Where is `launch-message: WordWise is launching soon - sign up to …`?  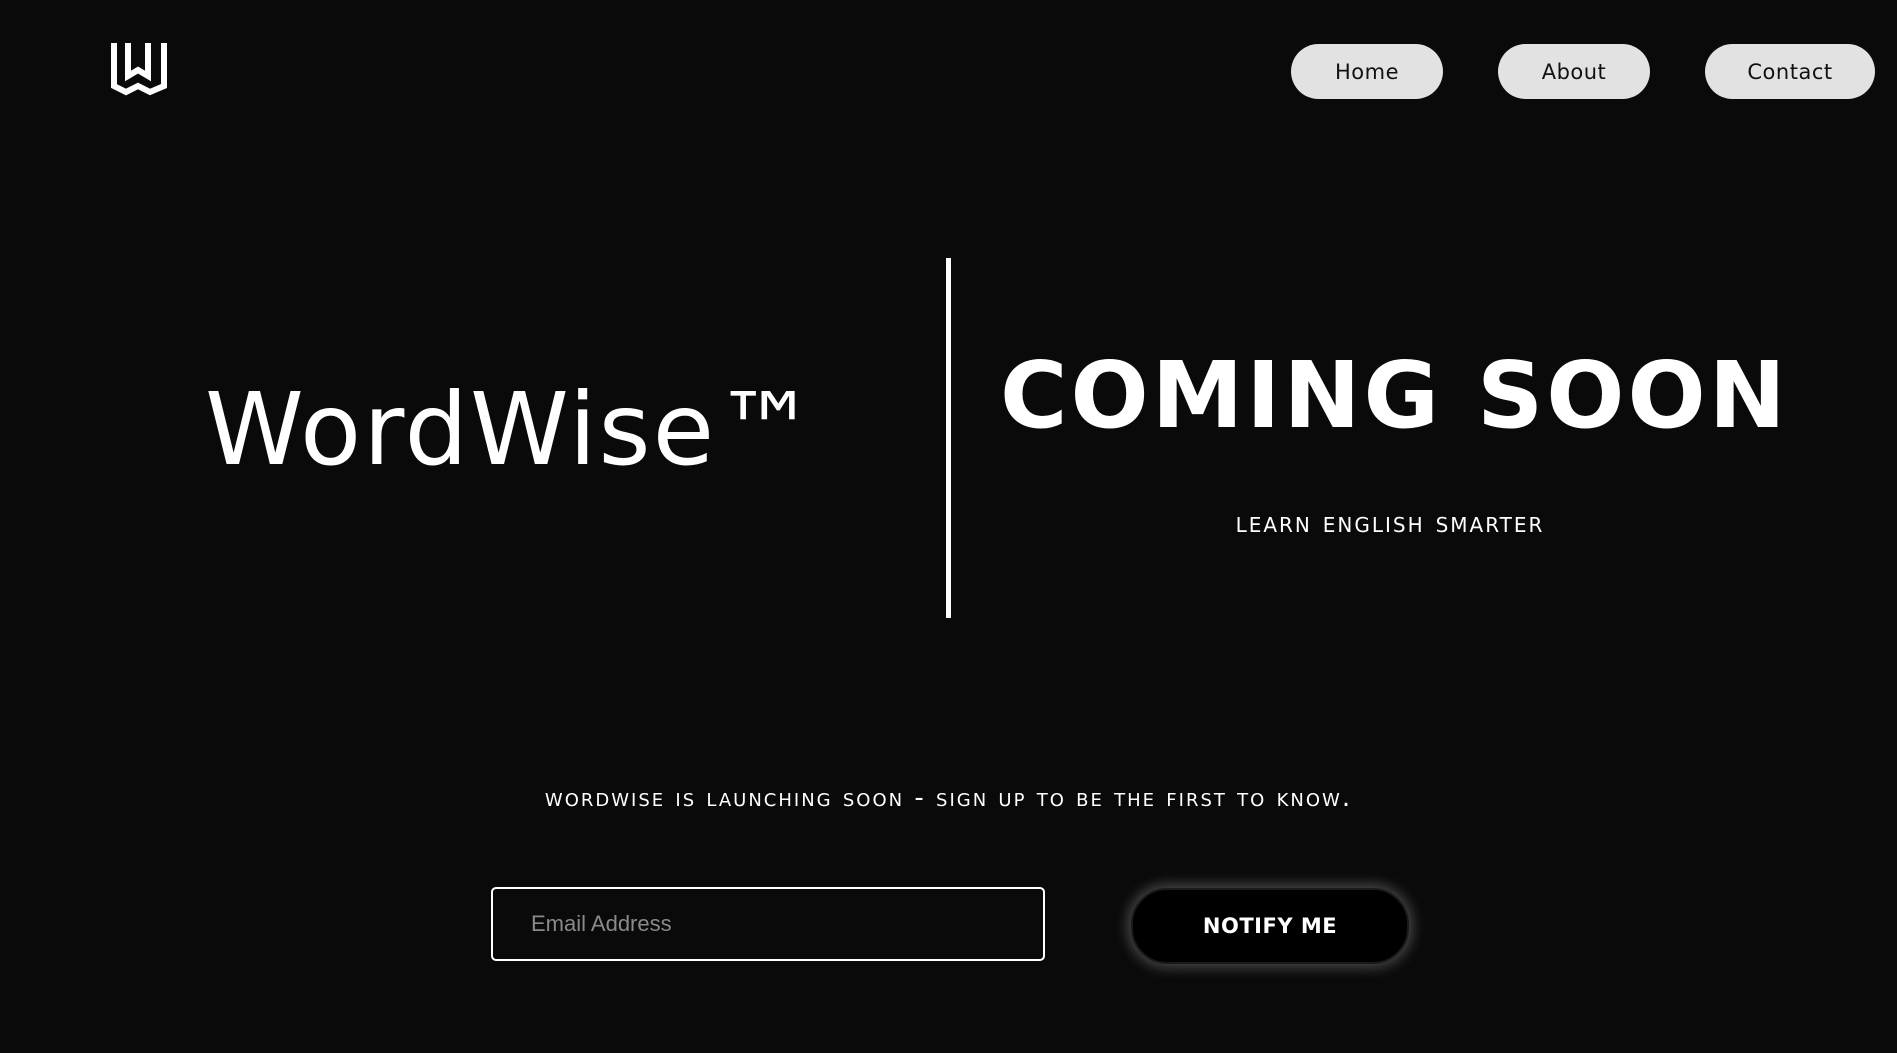
launch-message: WordWise is launching soon - sign up to … is located at coordinates (948, 798).